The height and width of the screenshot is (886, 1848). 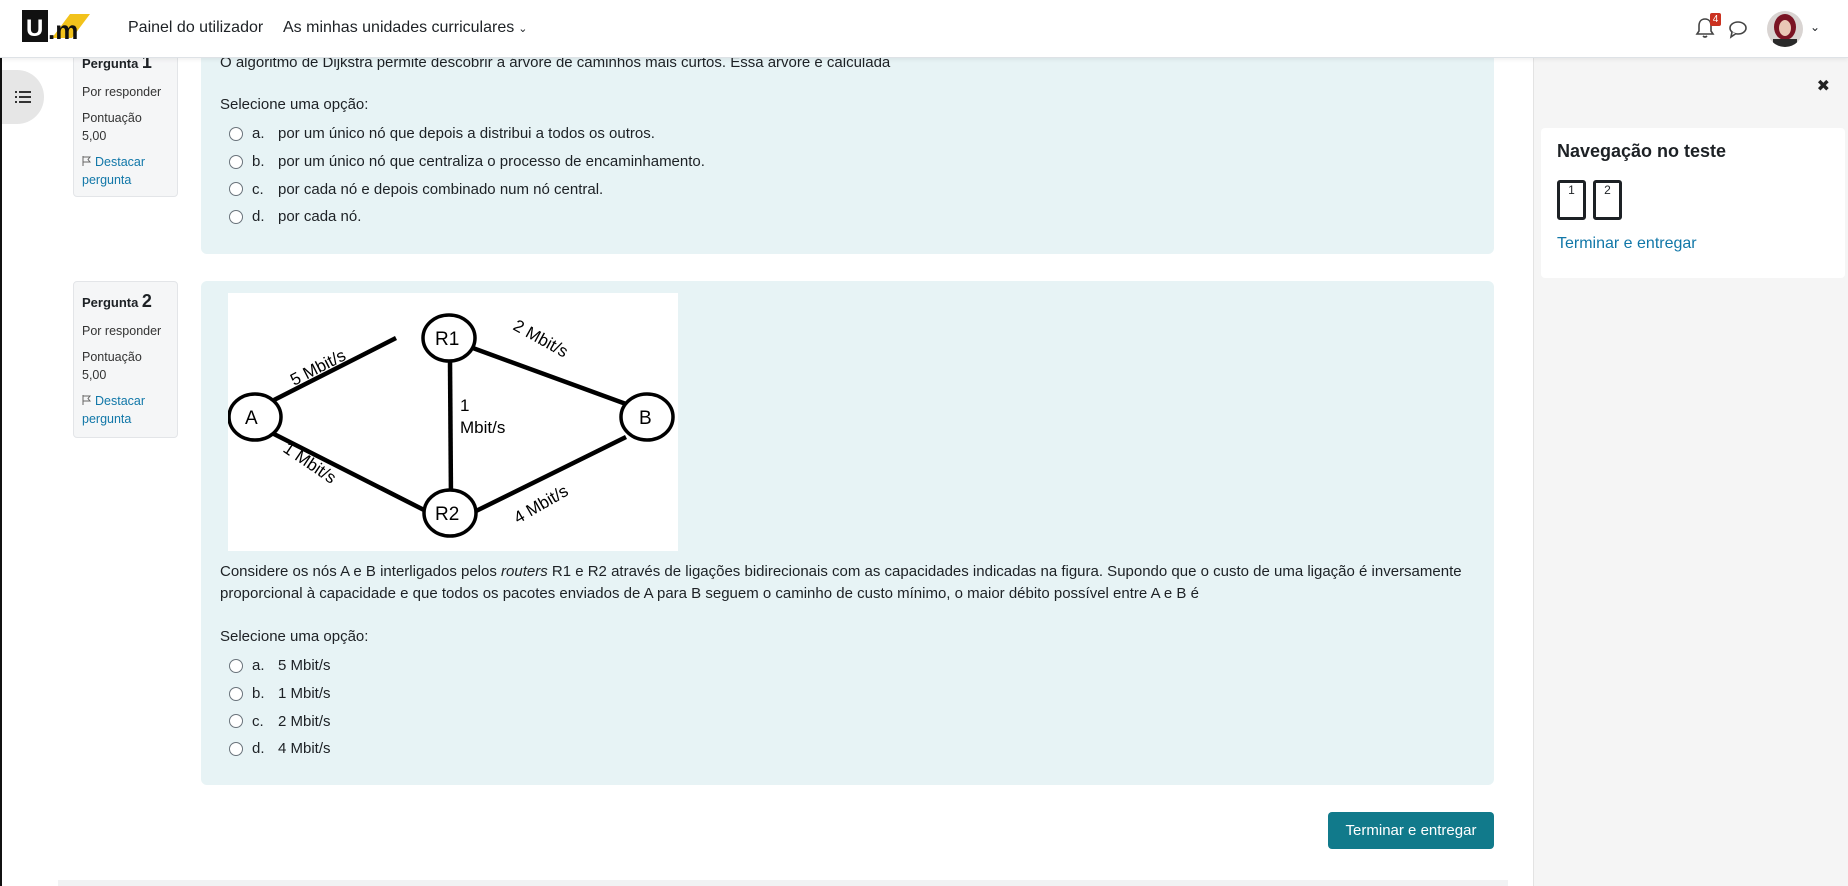 I want to click on node-r1-label: R1, so click(x=447, y=339).